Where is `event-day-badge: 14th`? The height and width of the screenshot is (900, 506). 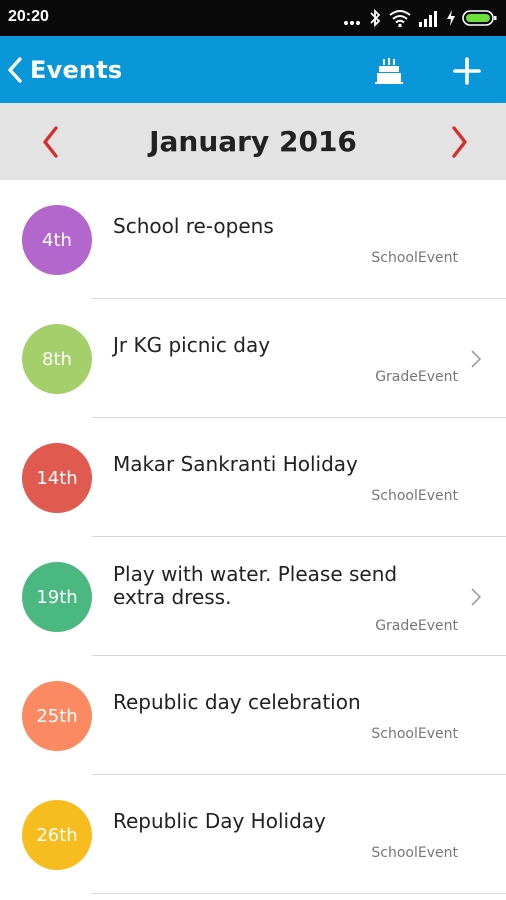 event-day-badge: 14th is located at coordinates (57, 478).